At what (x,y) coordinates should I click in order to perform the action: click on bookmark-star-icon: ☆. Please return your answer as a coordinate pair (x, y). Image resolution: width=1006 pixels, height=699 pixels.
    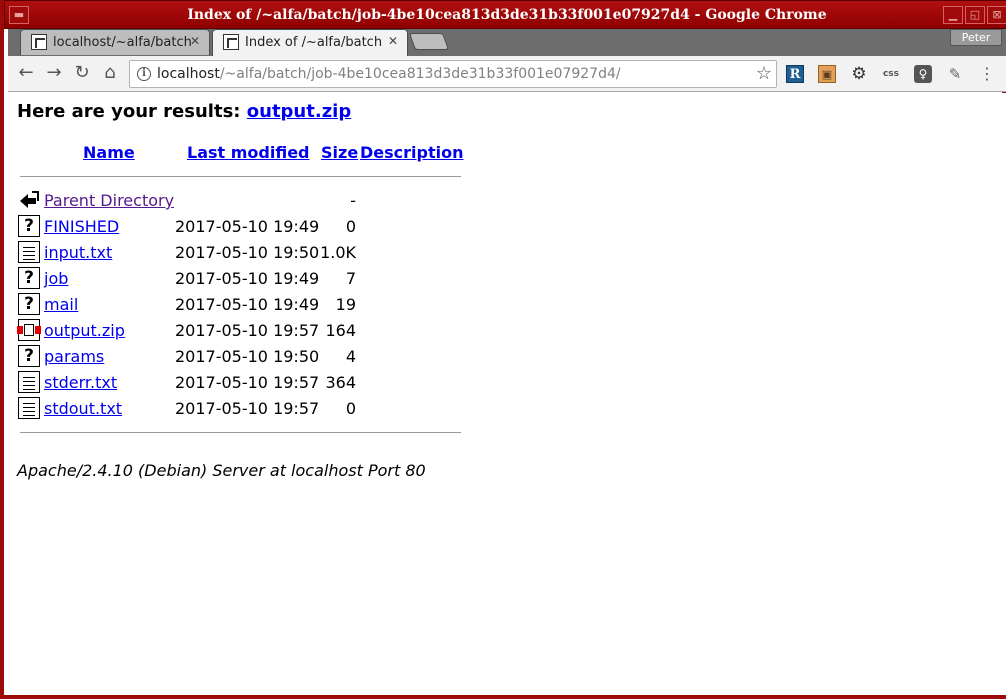
    Looking at the image, I should click on (764, 73).